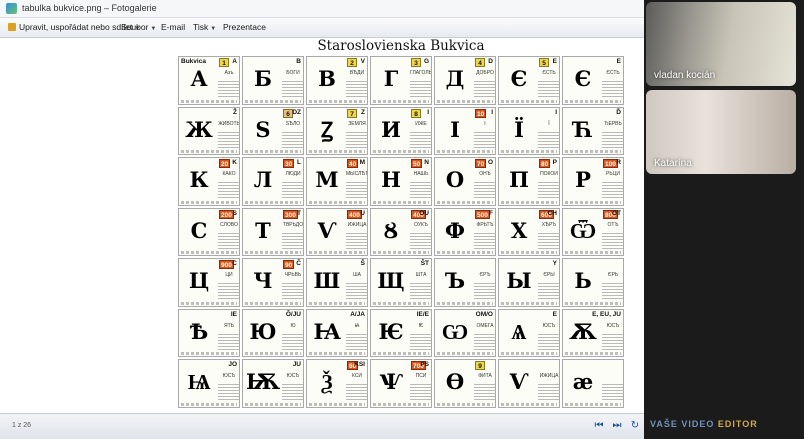 The image size is (804, 439). I want to click on numeric-value-badge: 3, so click(416, 62).